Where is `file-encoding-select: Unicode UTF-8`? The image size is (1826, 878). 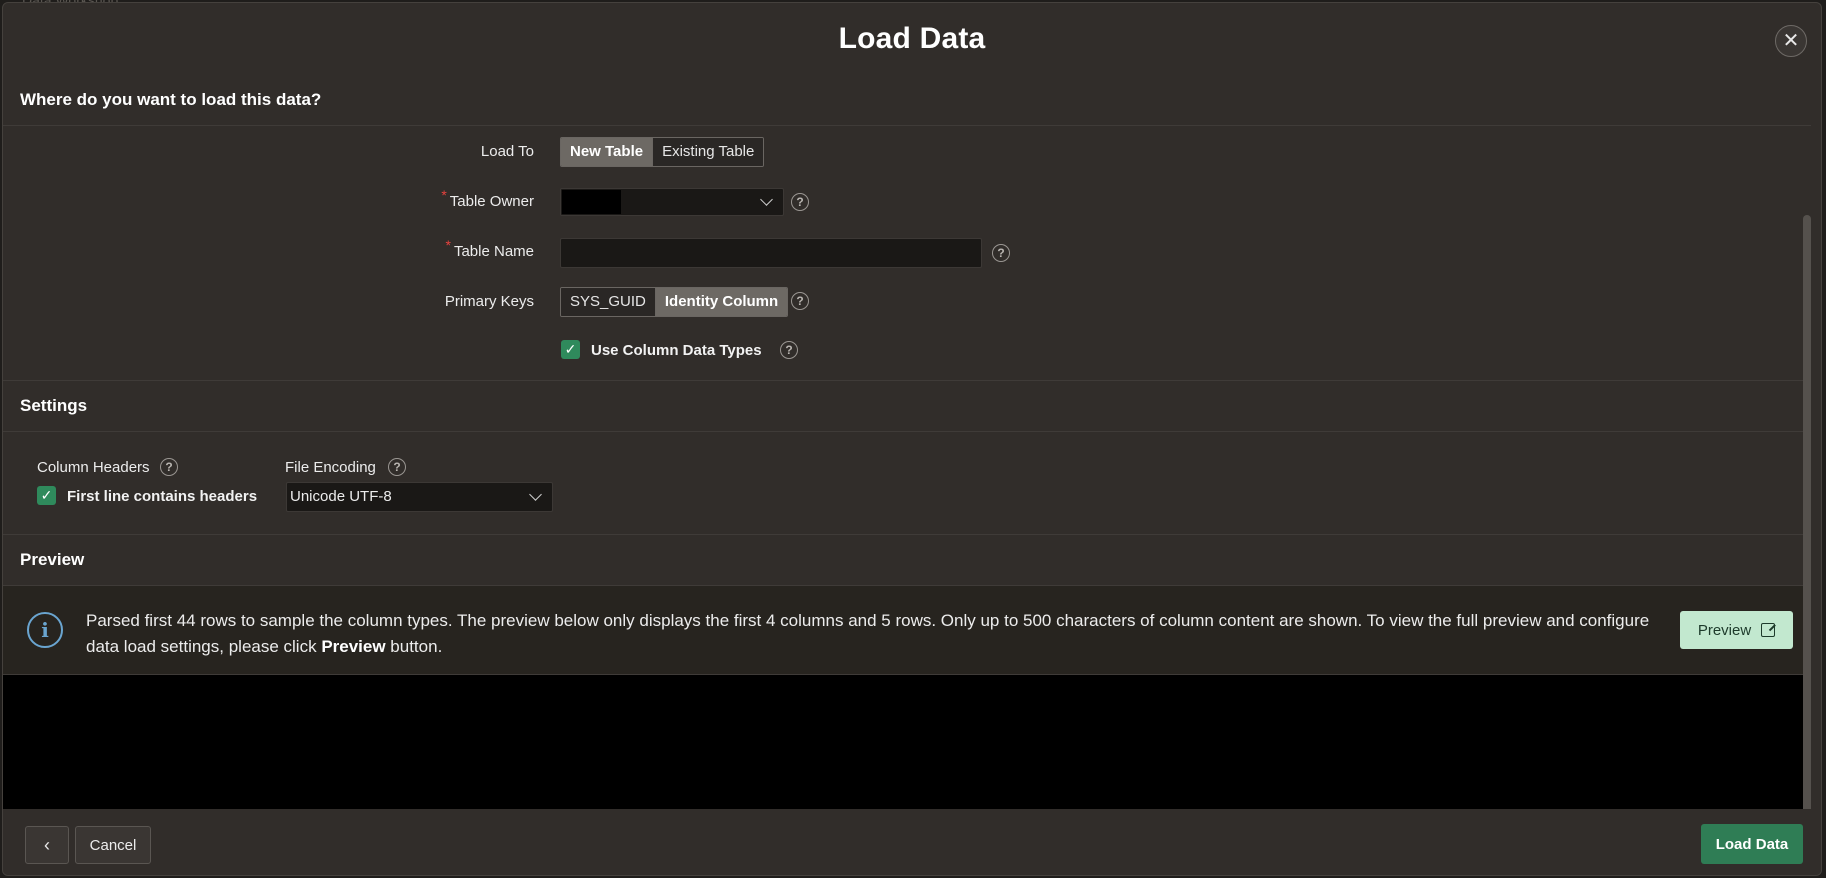 file-encoding-select: Unicode UTF-8 is located at coordinates (419, 497).